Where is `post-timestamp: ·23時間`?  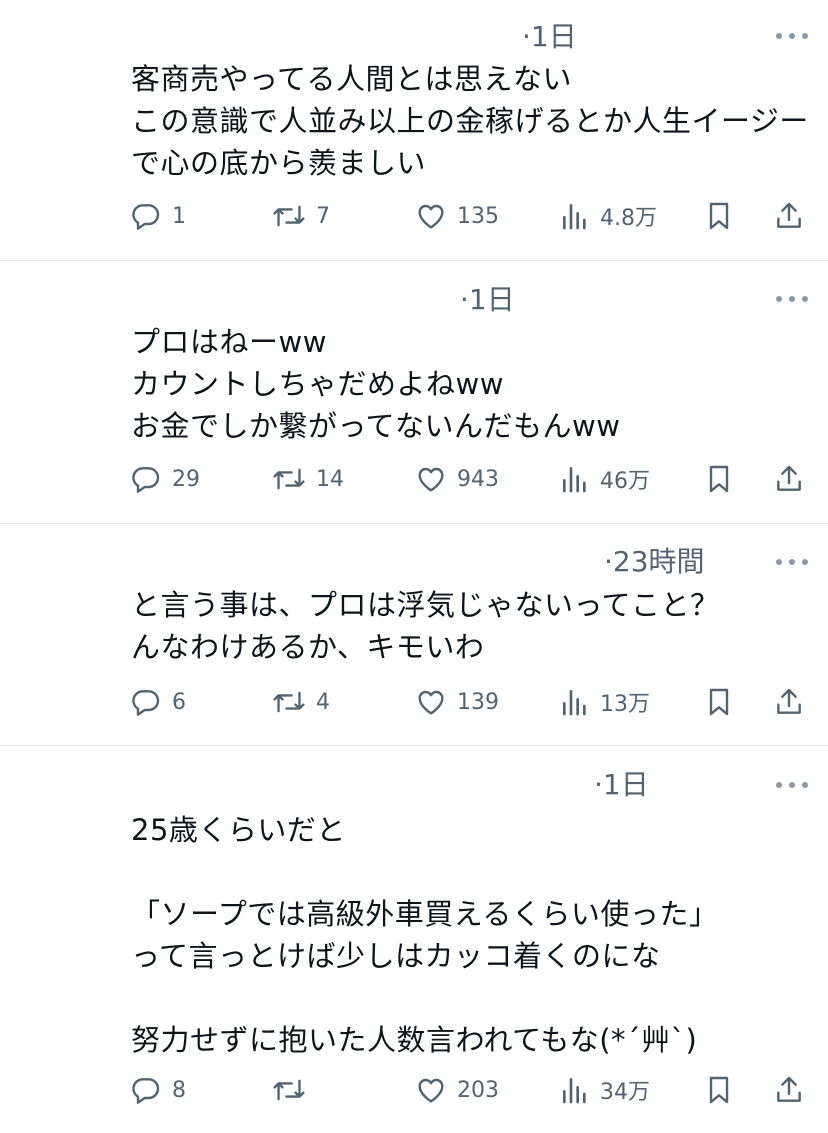
post-timestamp: ·23時間 is located at coordinates (654, 562).